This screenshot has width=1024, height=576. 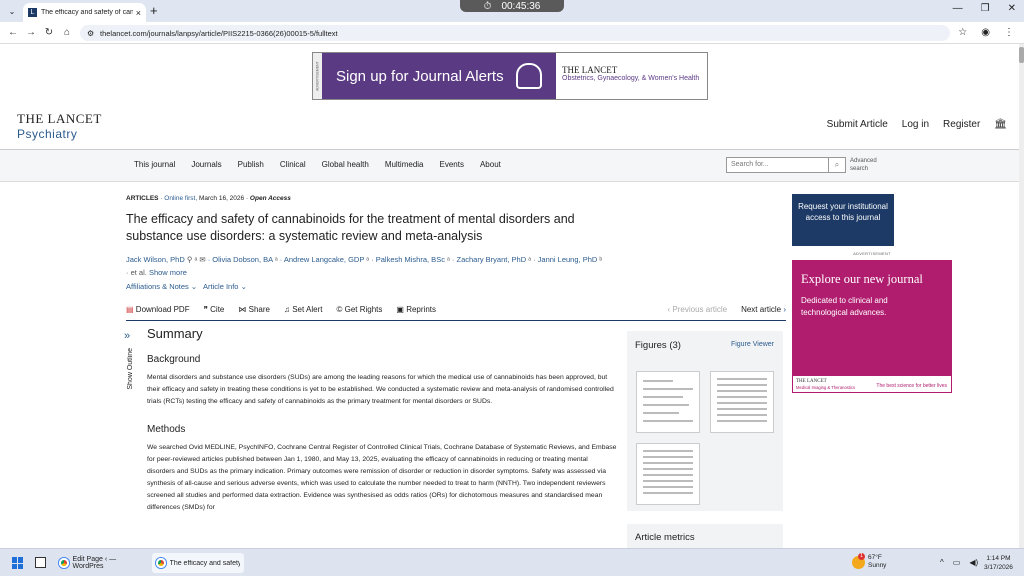 I want to click on menu-icon: ⋮, so click(x=1009, y=32).